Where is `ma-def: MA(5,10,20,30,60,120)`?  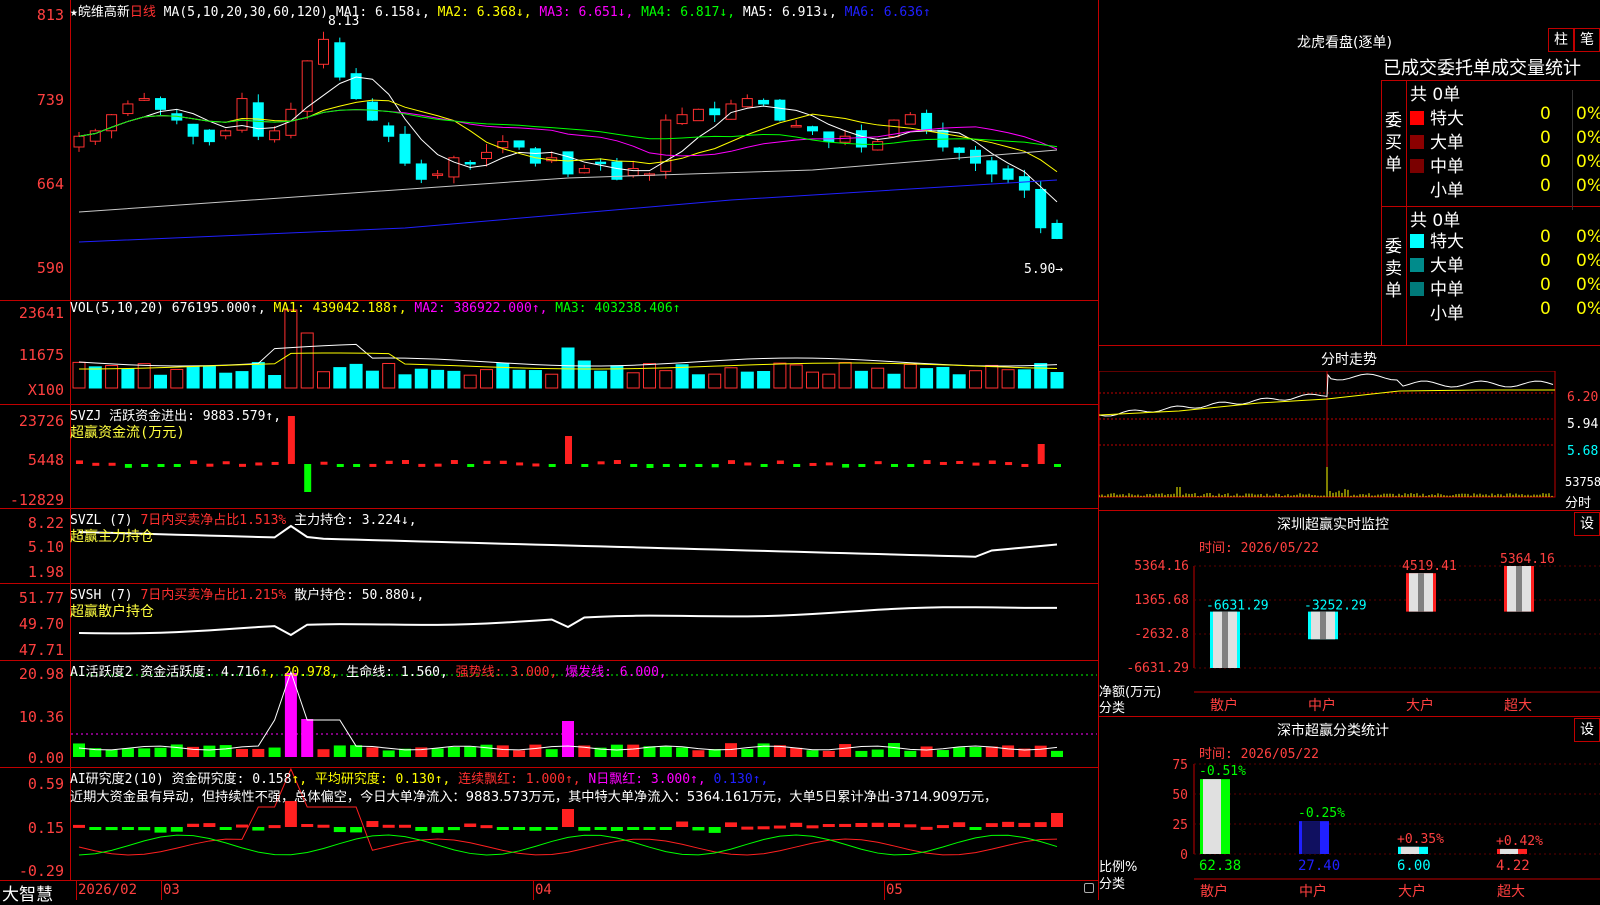 ma-def: MA(5,10,20,30,60,120) is located at coordinates (246, 12).